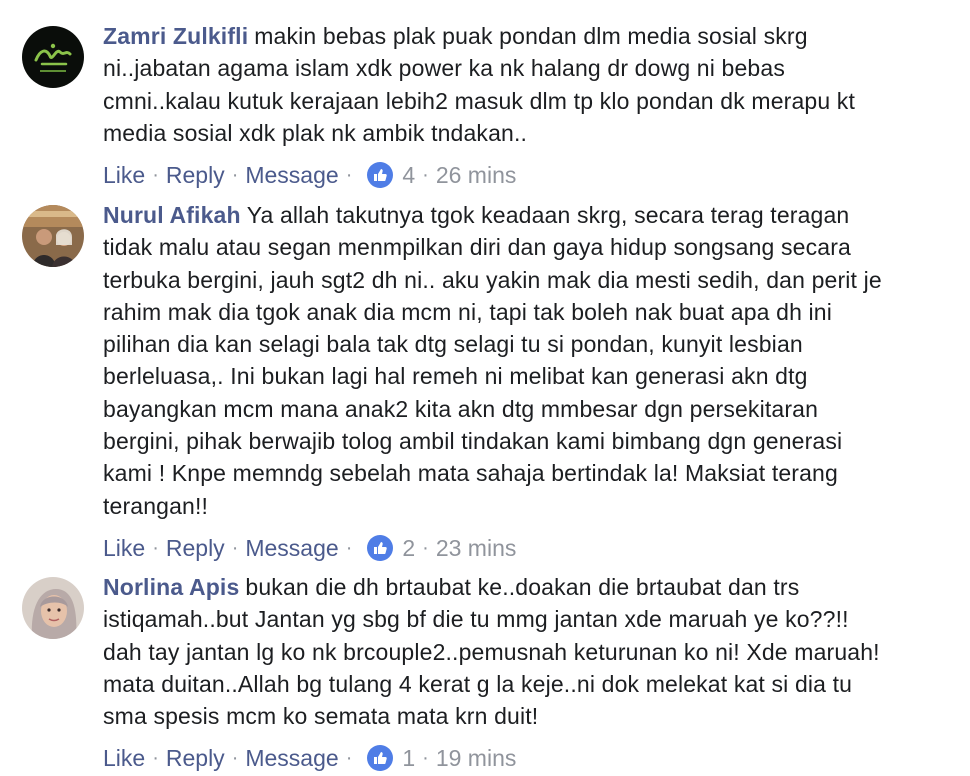 This screenshot has height=776, width=970. I want to click on reaction-count: 4, so click(408, 175).